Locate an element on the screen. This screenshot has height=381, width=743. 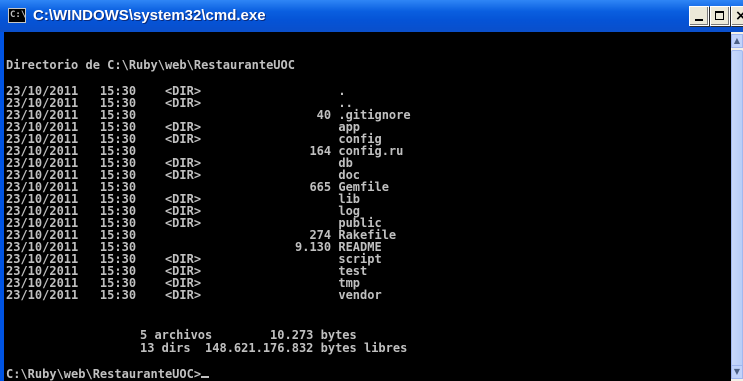
vertical-scrollbar: ▲ ▼ is located at coordinates (737, 206).